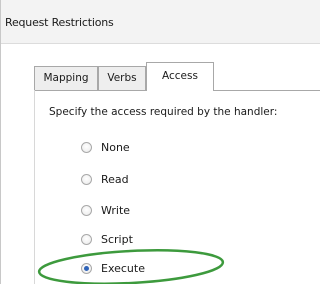 The height and width of the screenshot is (284, 320). I want to click on radio-button-none, so click(86, 147).